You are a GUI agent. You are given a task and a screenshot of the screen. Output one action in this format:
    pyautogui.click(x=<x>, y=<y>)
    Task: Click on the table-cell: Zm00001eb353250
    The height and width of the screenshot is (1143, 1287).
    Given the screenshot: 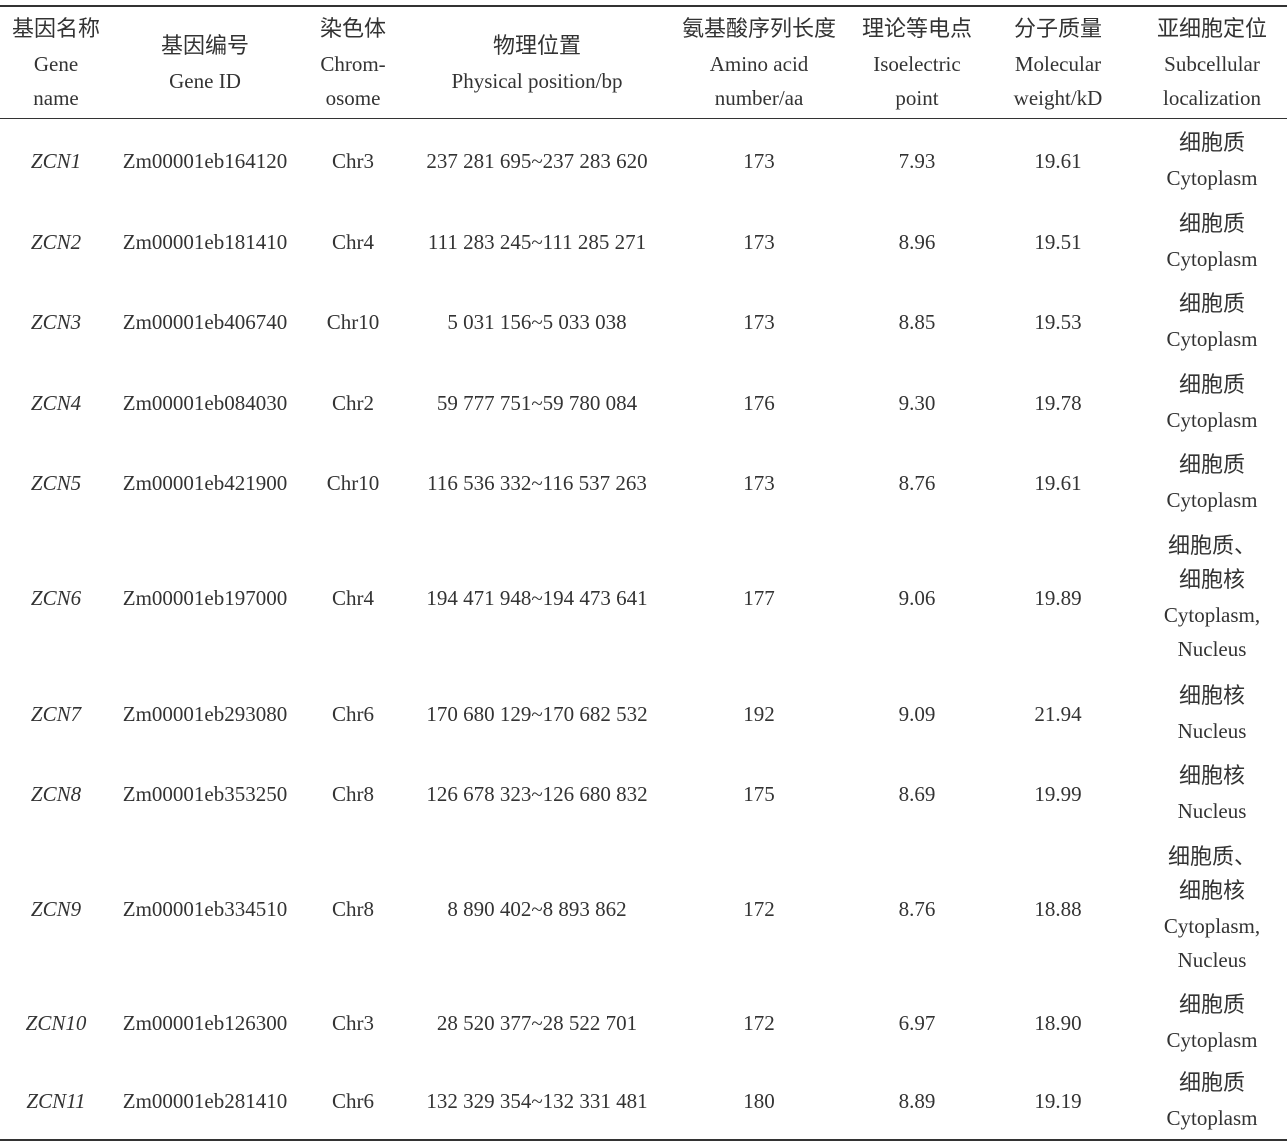 What is the action you would take?
    pyautogui.click(x=205, y=794)
    